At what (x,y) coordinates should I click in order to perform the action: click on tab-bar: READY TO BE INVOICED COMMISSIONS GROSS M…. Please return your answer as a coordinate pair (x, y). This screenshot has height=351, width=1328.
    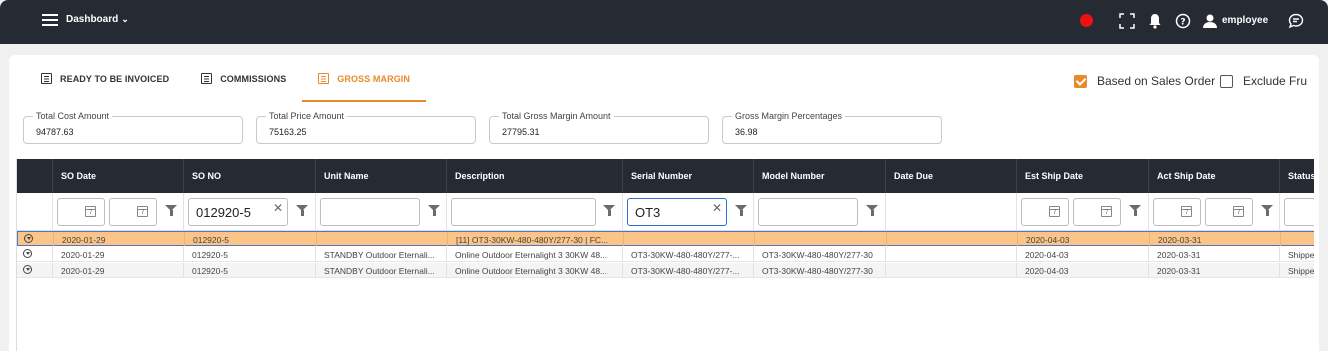
    Looking at the image, I should click on (225, 78).